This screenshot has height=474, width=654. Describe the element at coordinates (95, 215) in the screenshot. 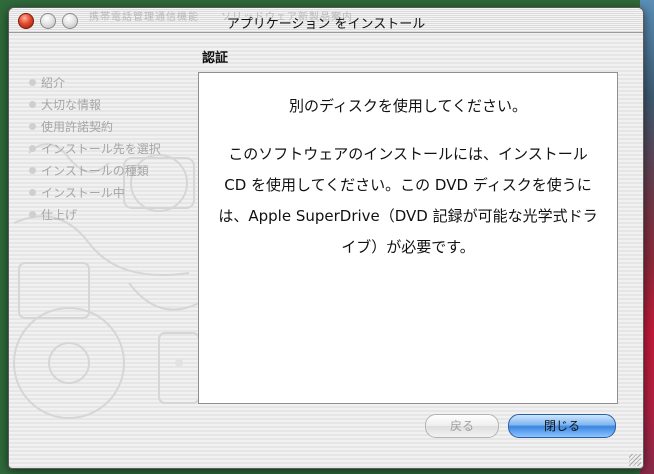

I see `step-item: 仕上げ` at that location.